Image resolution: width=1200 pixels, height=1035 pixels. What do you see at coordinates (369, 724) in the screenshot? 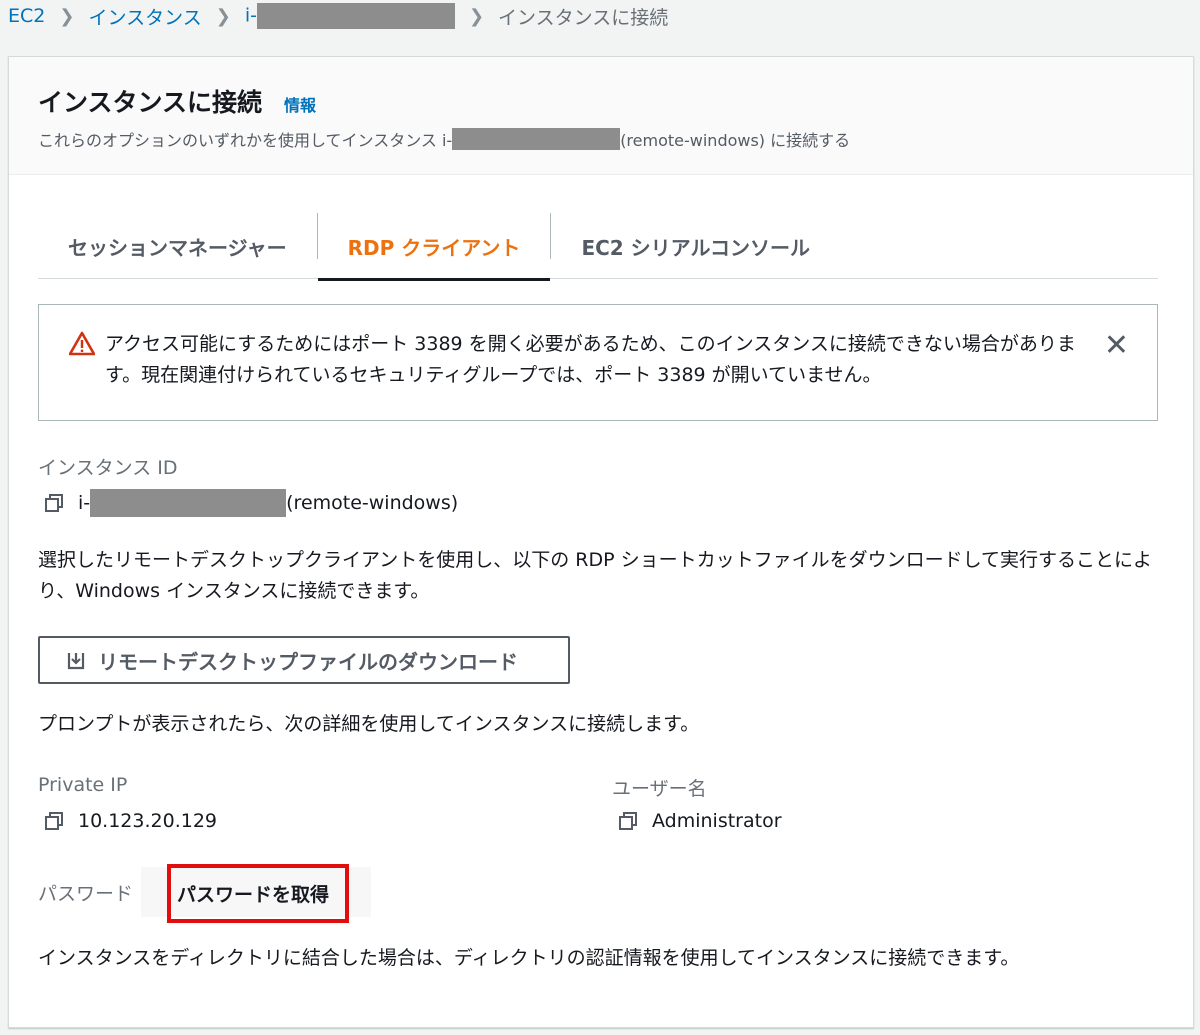
I see `prompt-text: プロンプトが表示されたら、次の詳細を使用してインスタンスに接続します。` at bounding box center [369, 724].